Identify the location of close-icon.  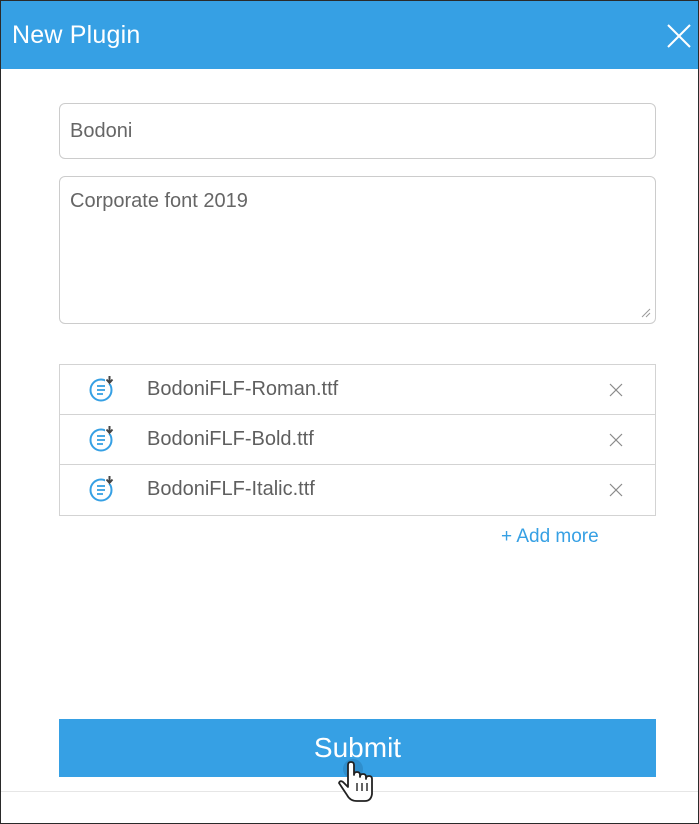
(679, 36).